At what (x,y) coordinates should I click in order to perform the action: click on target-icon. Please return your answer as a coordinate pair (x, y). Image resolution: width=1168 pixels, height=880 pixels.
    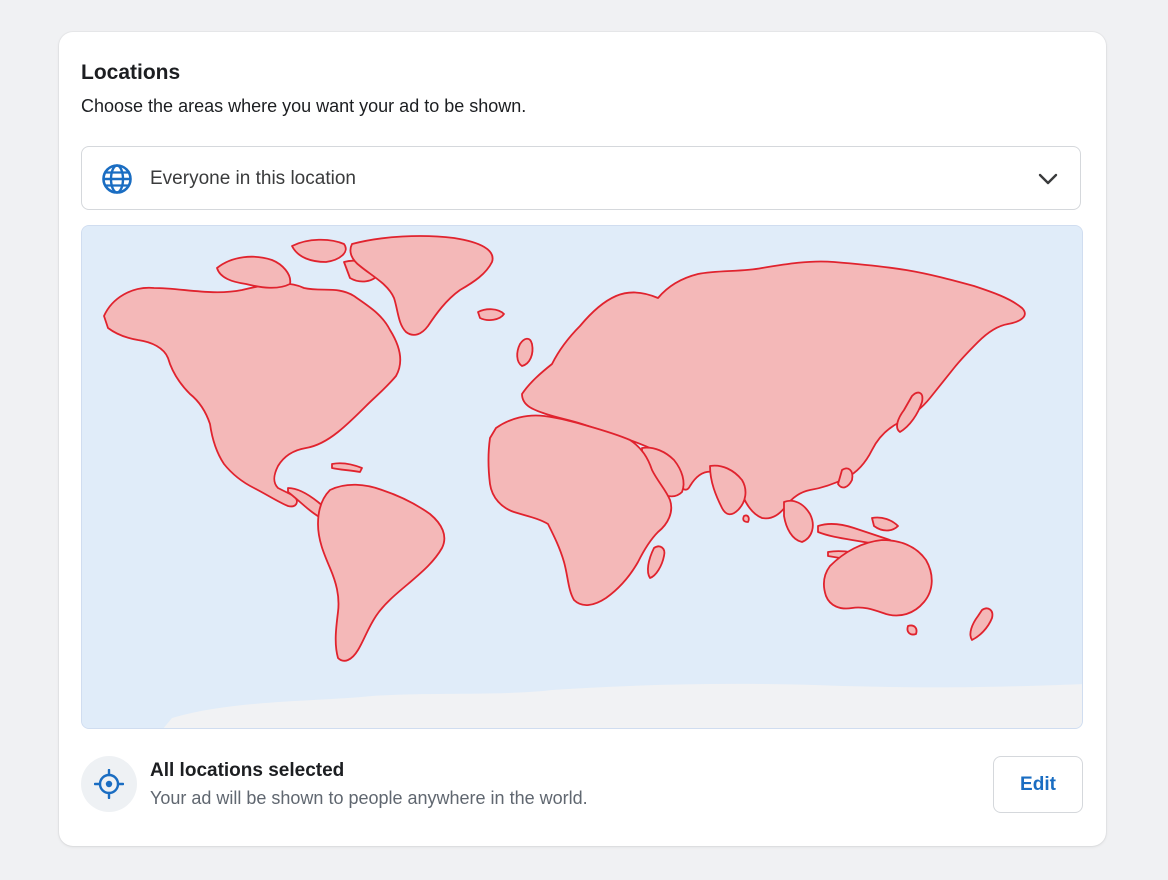
    Looking at the image, I should click on (109, 784).